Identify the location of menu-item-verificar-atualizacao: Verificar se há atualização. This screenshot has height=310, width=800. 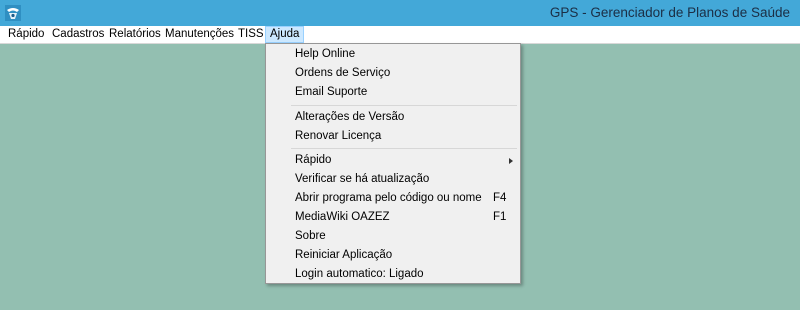
(393, 179).